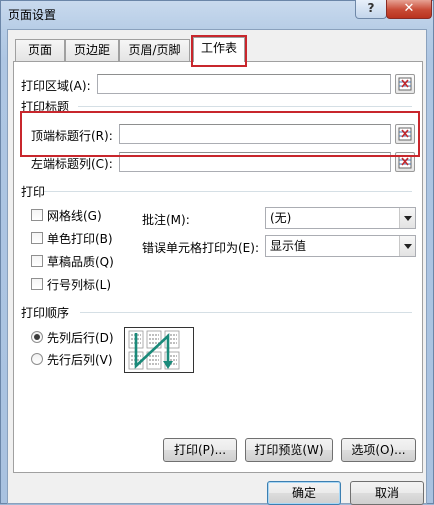  What do you see at coordinates (245, 106) in the screenshot?
I see `print-titles-divider` at bounding box center [245, 106].